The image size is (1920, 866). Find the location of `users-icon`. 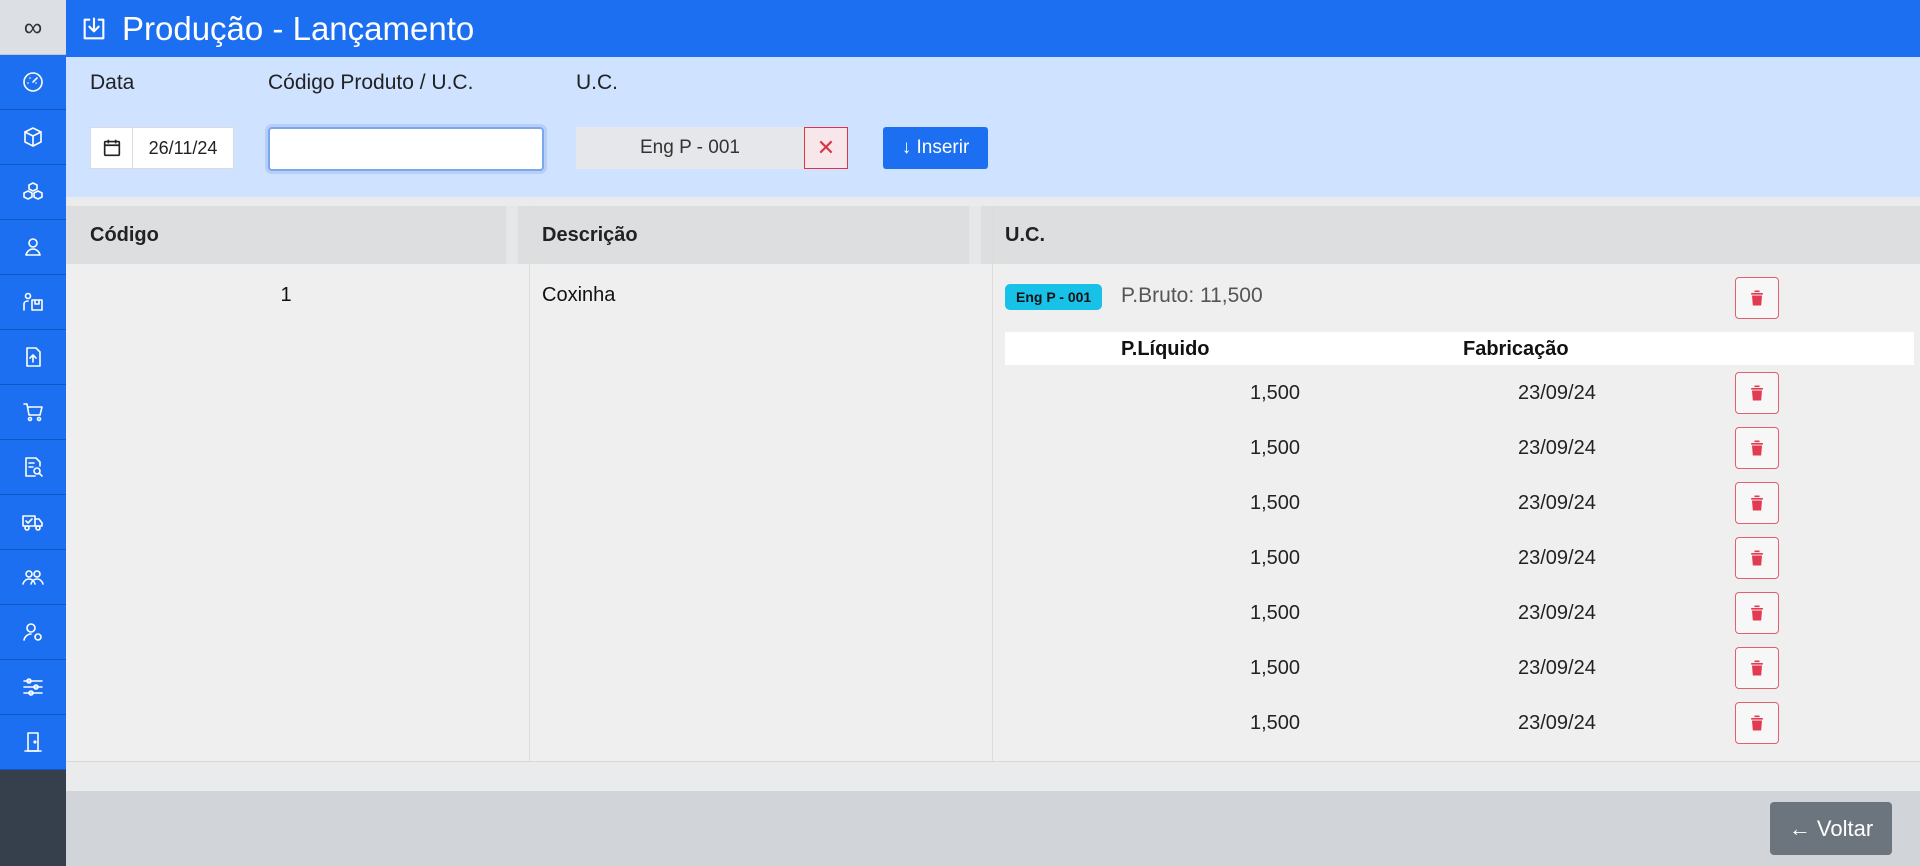

users-icon is located at coordinates (33, 577).